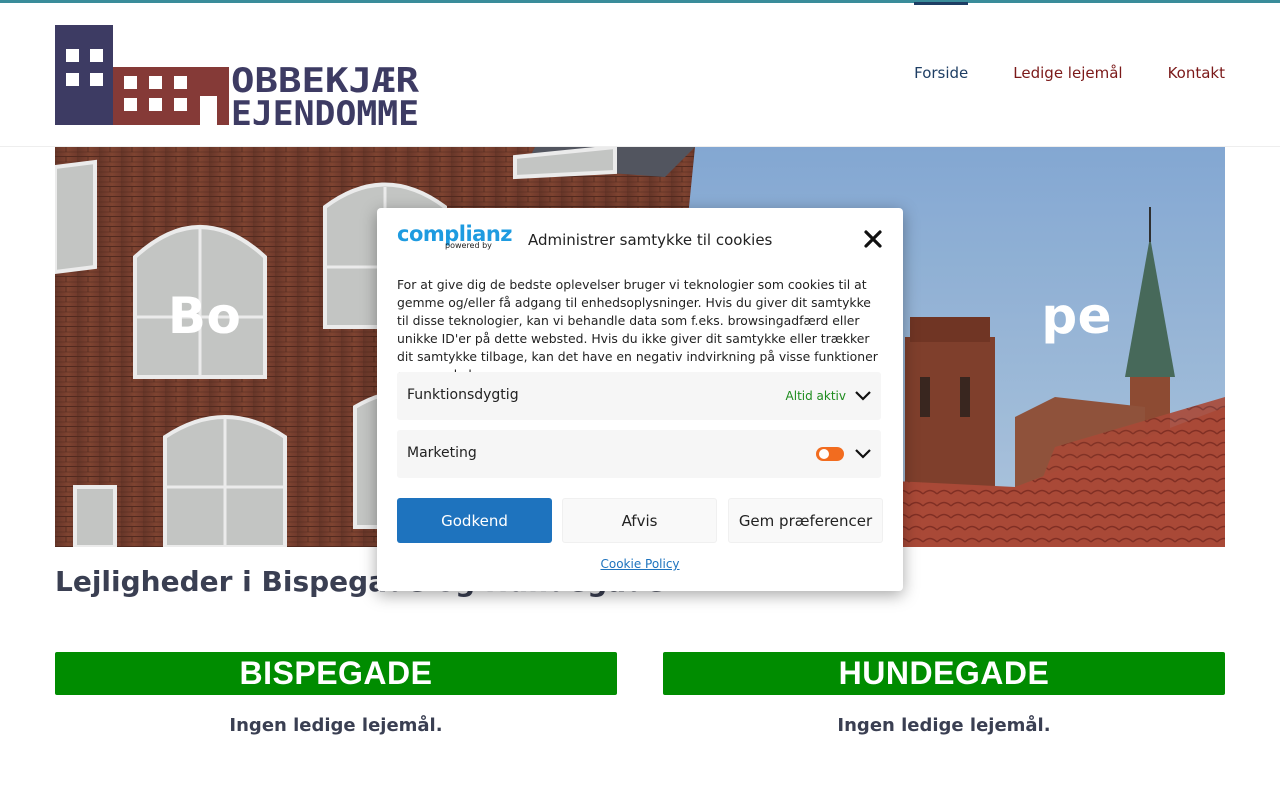 The image size is (1280, 800). I want to click on pref-row-marketing: Marketing, so click(639, 454).